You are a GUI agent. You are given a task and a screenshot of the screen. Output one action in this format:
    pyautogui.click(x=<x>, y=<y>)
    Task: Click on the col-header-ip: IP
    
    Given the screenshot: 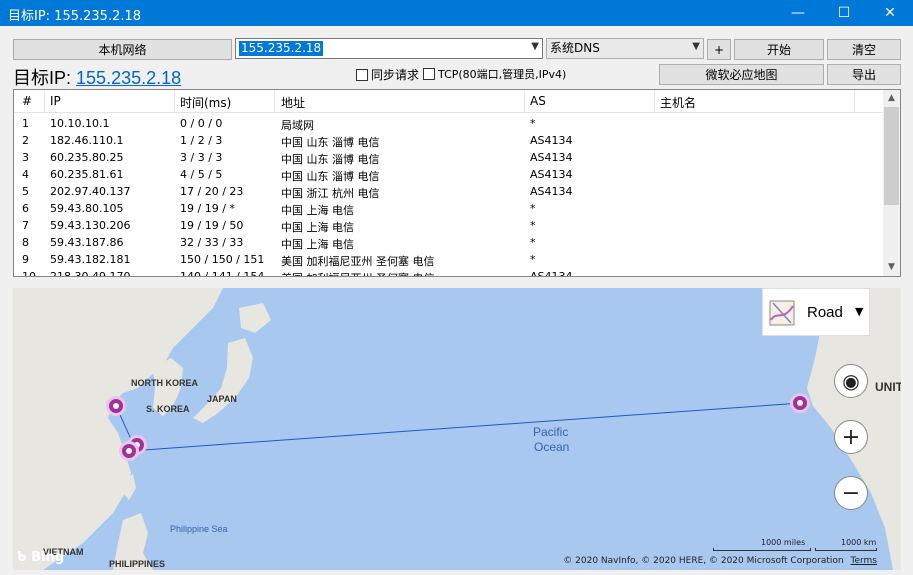 What is the action you would take?
    pyautogui.click(x=55, y=101)
    